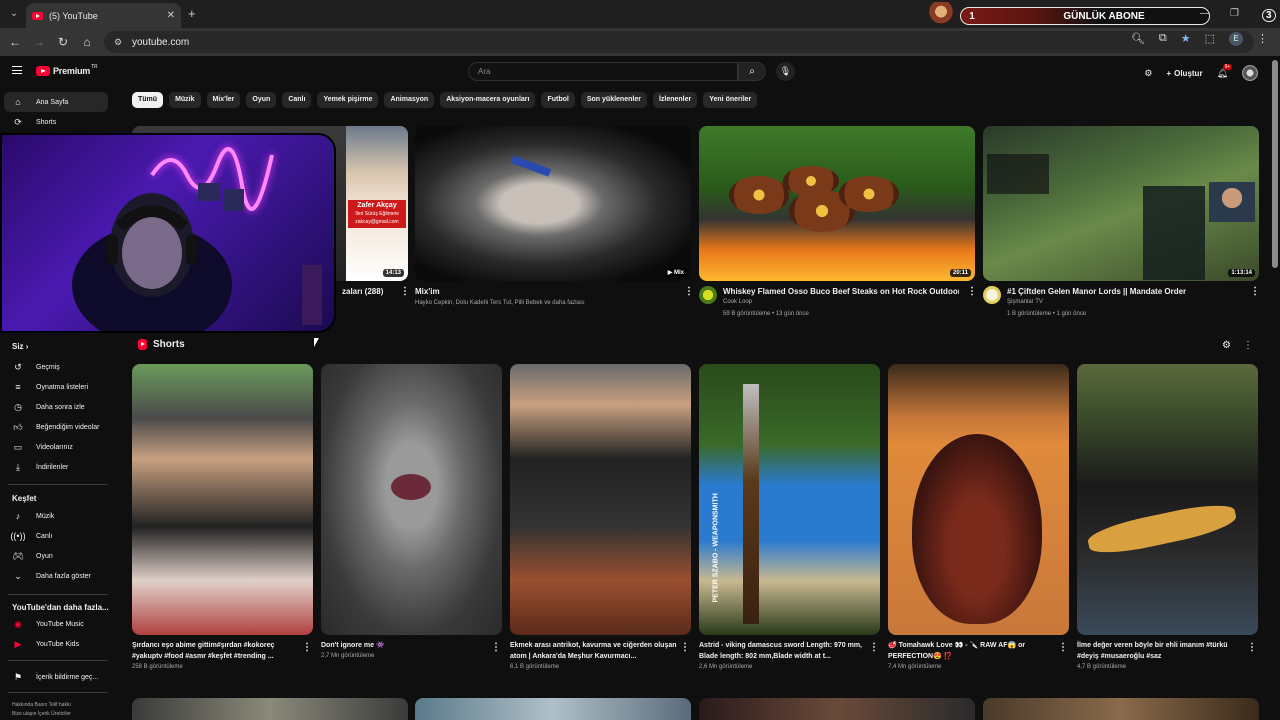  I want to click on you-heading: Siz ›, so click(20, 346).